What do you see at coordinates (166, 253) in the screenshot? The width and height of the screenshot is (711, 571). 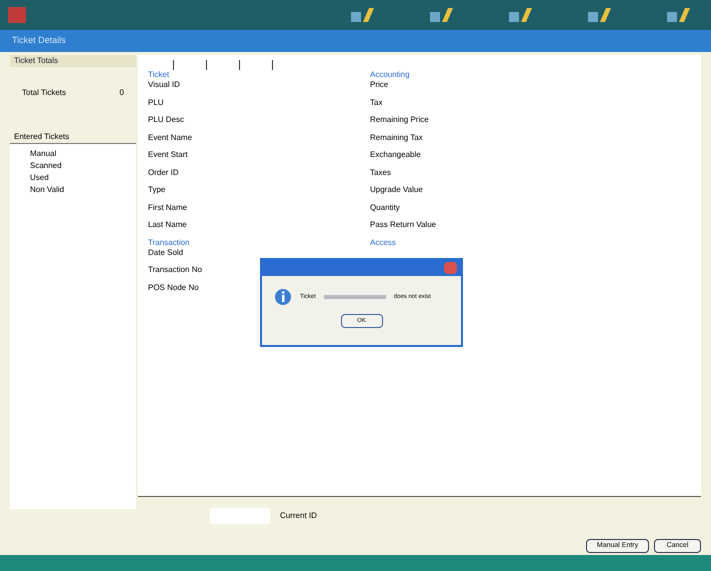 I see `field-label: Date Sold` at bounding box center [166, 253].